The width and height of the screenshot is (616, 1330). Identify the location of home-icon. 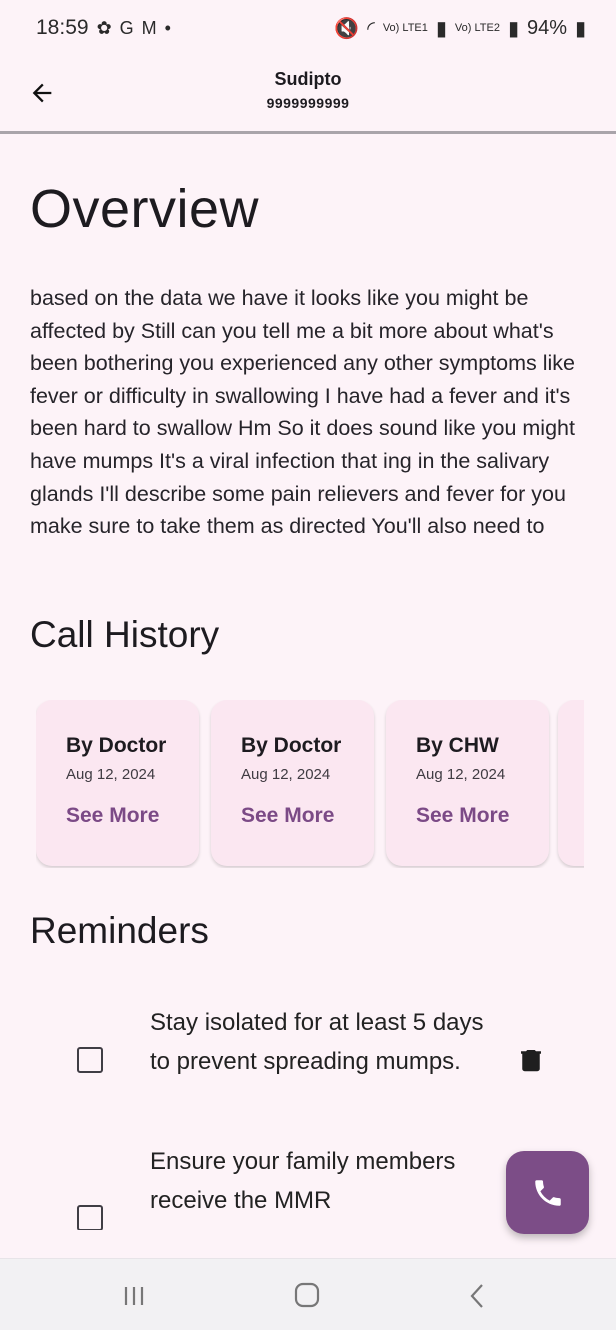
(307, 1296).